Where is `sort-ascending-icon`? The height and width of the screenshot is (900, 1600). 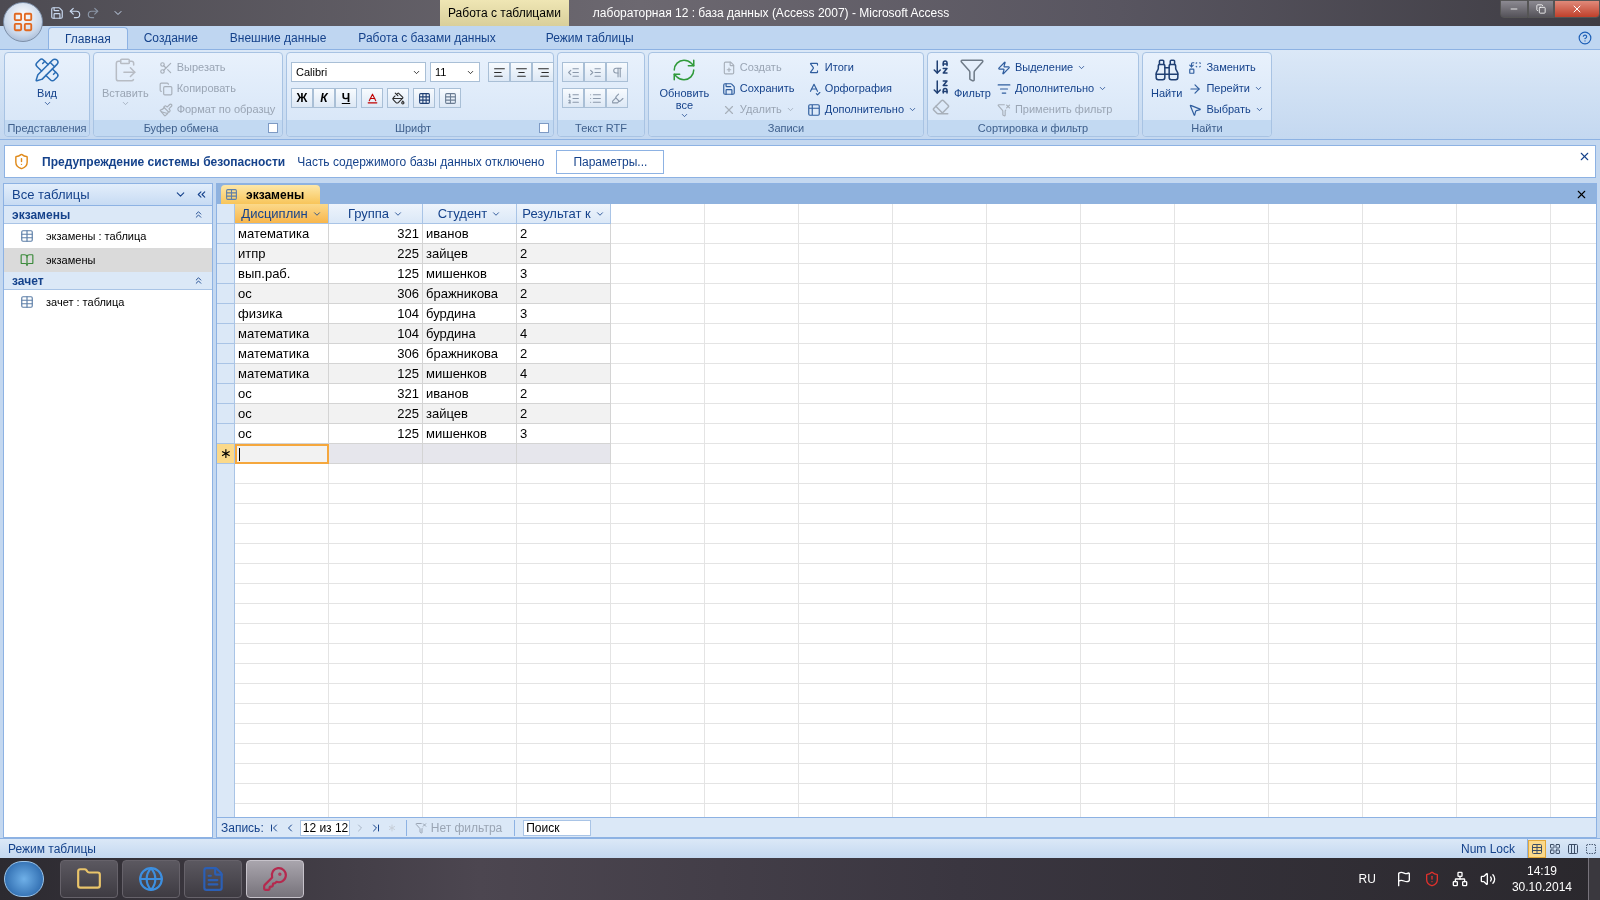
sort-ascending-icon is located at coordinates (941, 67).